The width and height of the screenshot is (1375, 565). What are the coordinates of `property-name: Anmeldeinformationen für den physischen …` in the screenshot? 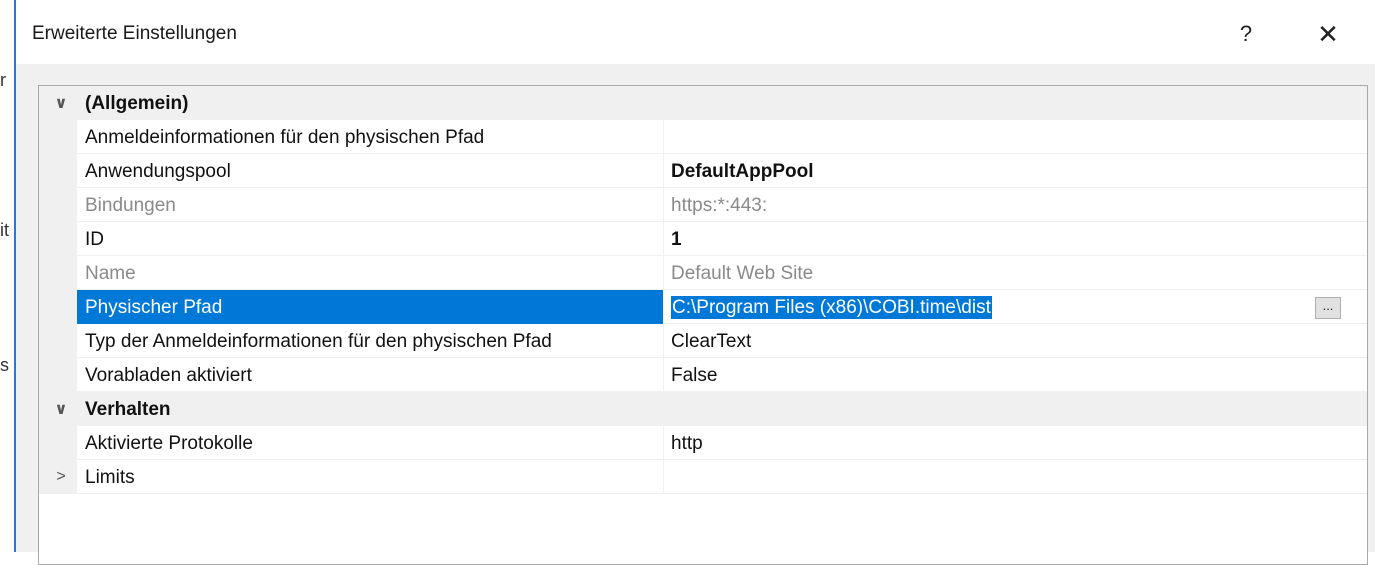 It's located at (370, 137).